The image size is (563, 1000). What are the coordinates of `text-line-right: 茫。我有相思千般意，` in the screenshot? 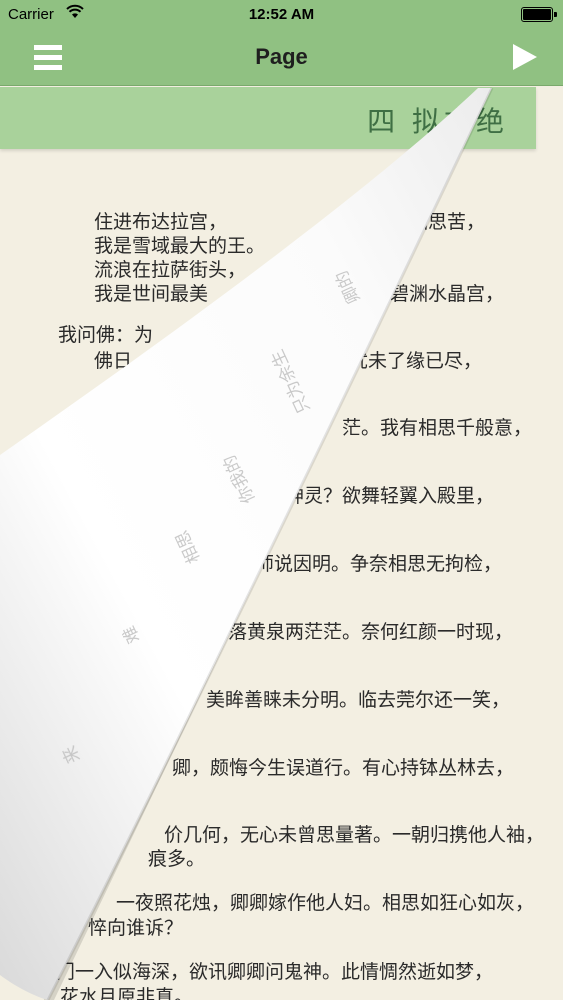 It's located at (437, 428).